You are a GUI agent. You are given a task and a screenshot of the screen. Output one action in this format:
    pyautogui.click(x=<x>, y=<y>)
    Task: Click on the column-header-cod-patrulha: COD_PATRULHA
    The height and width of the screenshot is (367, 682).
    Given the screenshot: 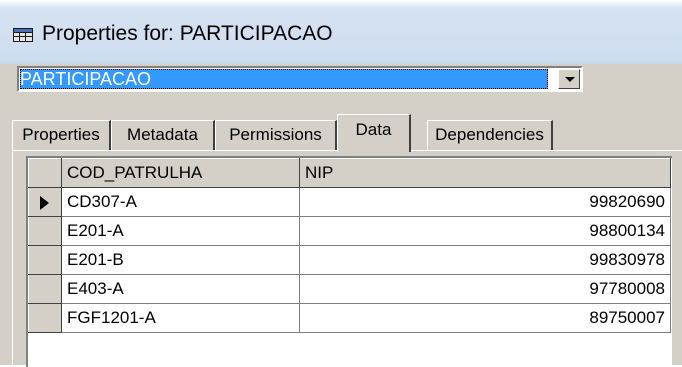 What is the action you would take?
    pyautogui.click(x=180, y=173)
    